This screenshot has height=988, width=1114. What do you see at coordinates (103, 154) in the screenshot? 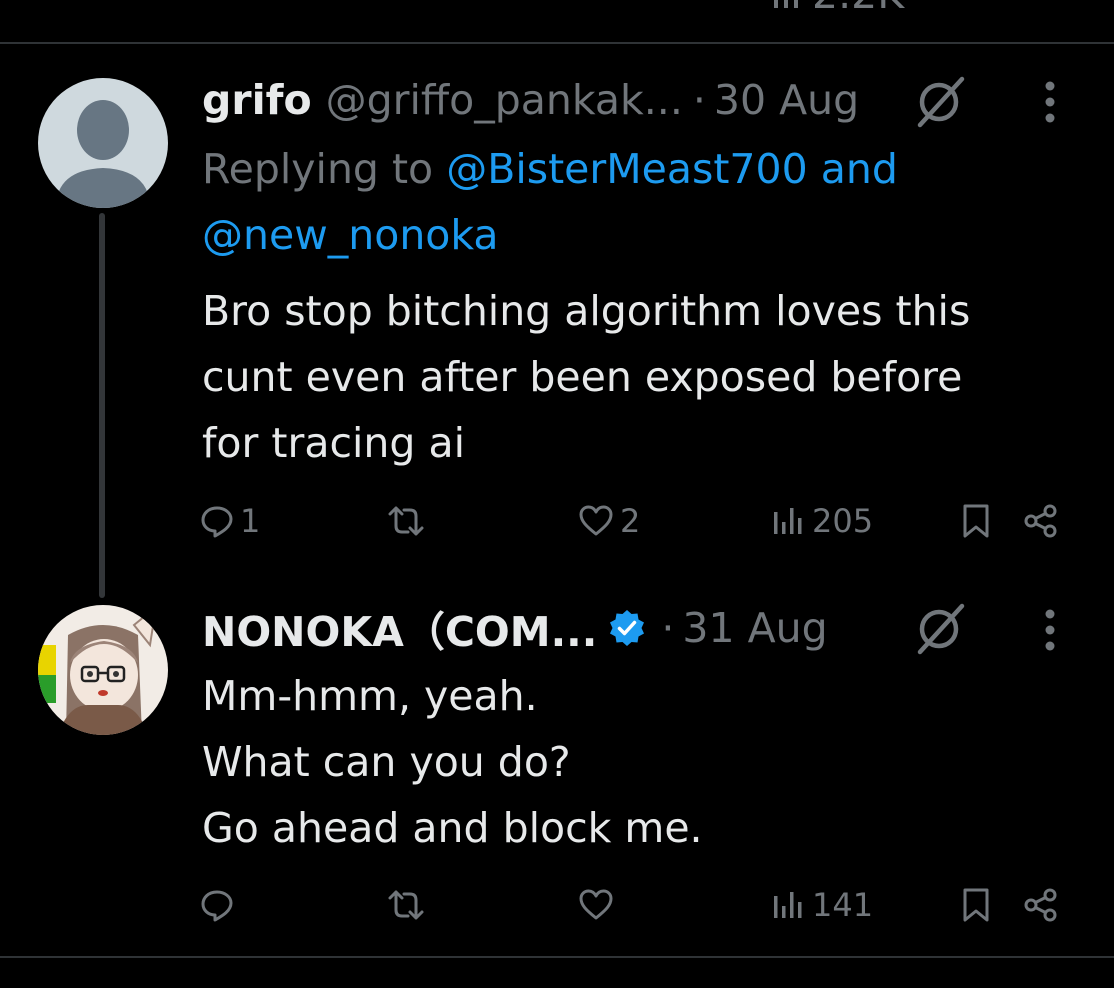
I see `default-avatar-icon` at bounding box center [103, 154].